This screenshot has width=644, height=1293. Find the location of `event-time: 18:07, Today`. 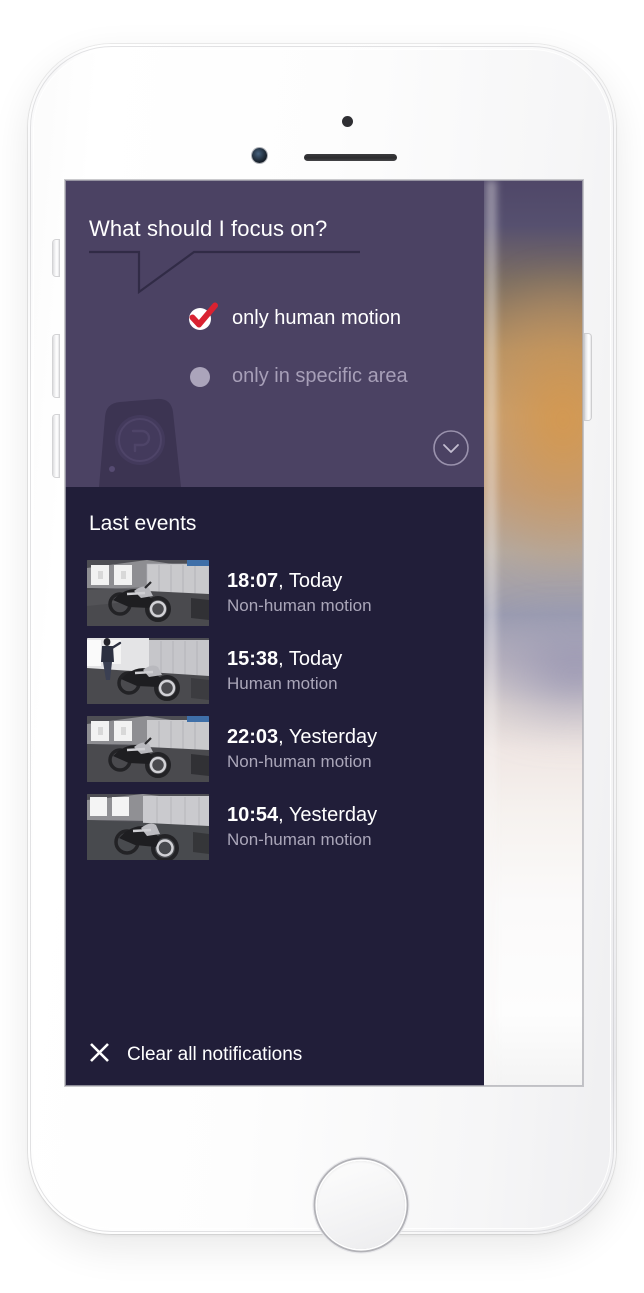

event-time: 18:07, Today is located at coordinates (285, 581).